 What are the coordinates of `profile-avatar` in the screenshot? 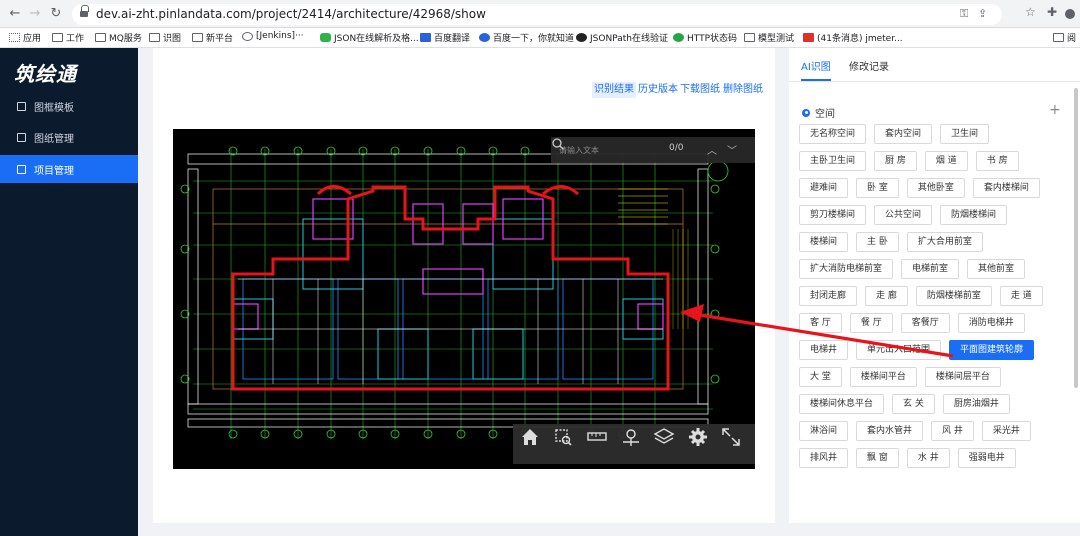 It's located at (1070, 14).